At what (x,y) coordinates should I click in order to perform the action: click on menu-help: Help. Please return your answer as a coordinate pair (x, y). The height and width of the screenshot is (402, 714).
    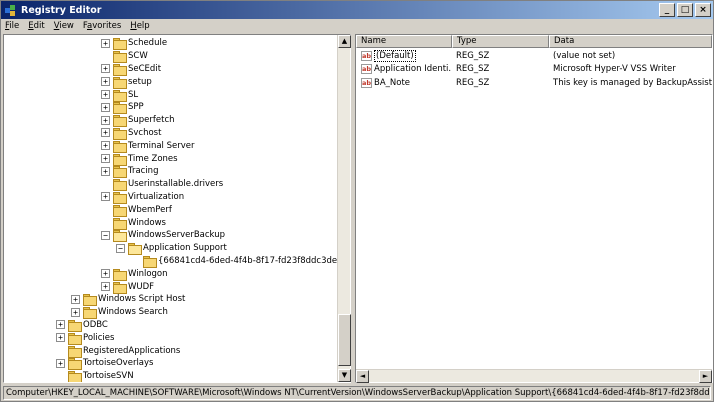
    Looking at the image, I should click on (139, 26).